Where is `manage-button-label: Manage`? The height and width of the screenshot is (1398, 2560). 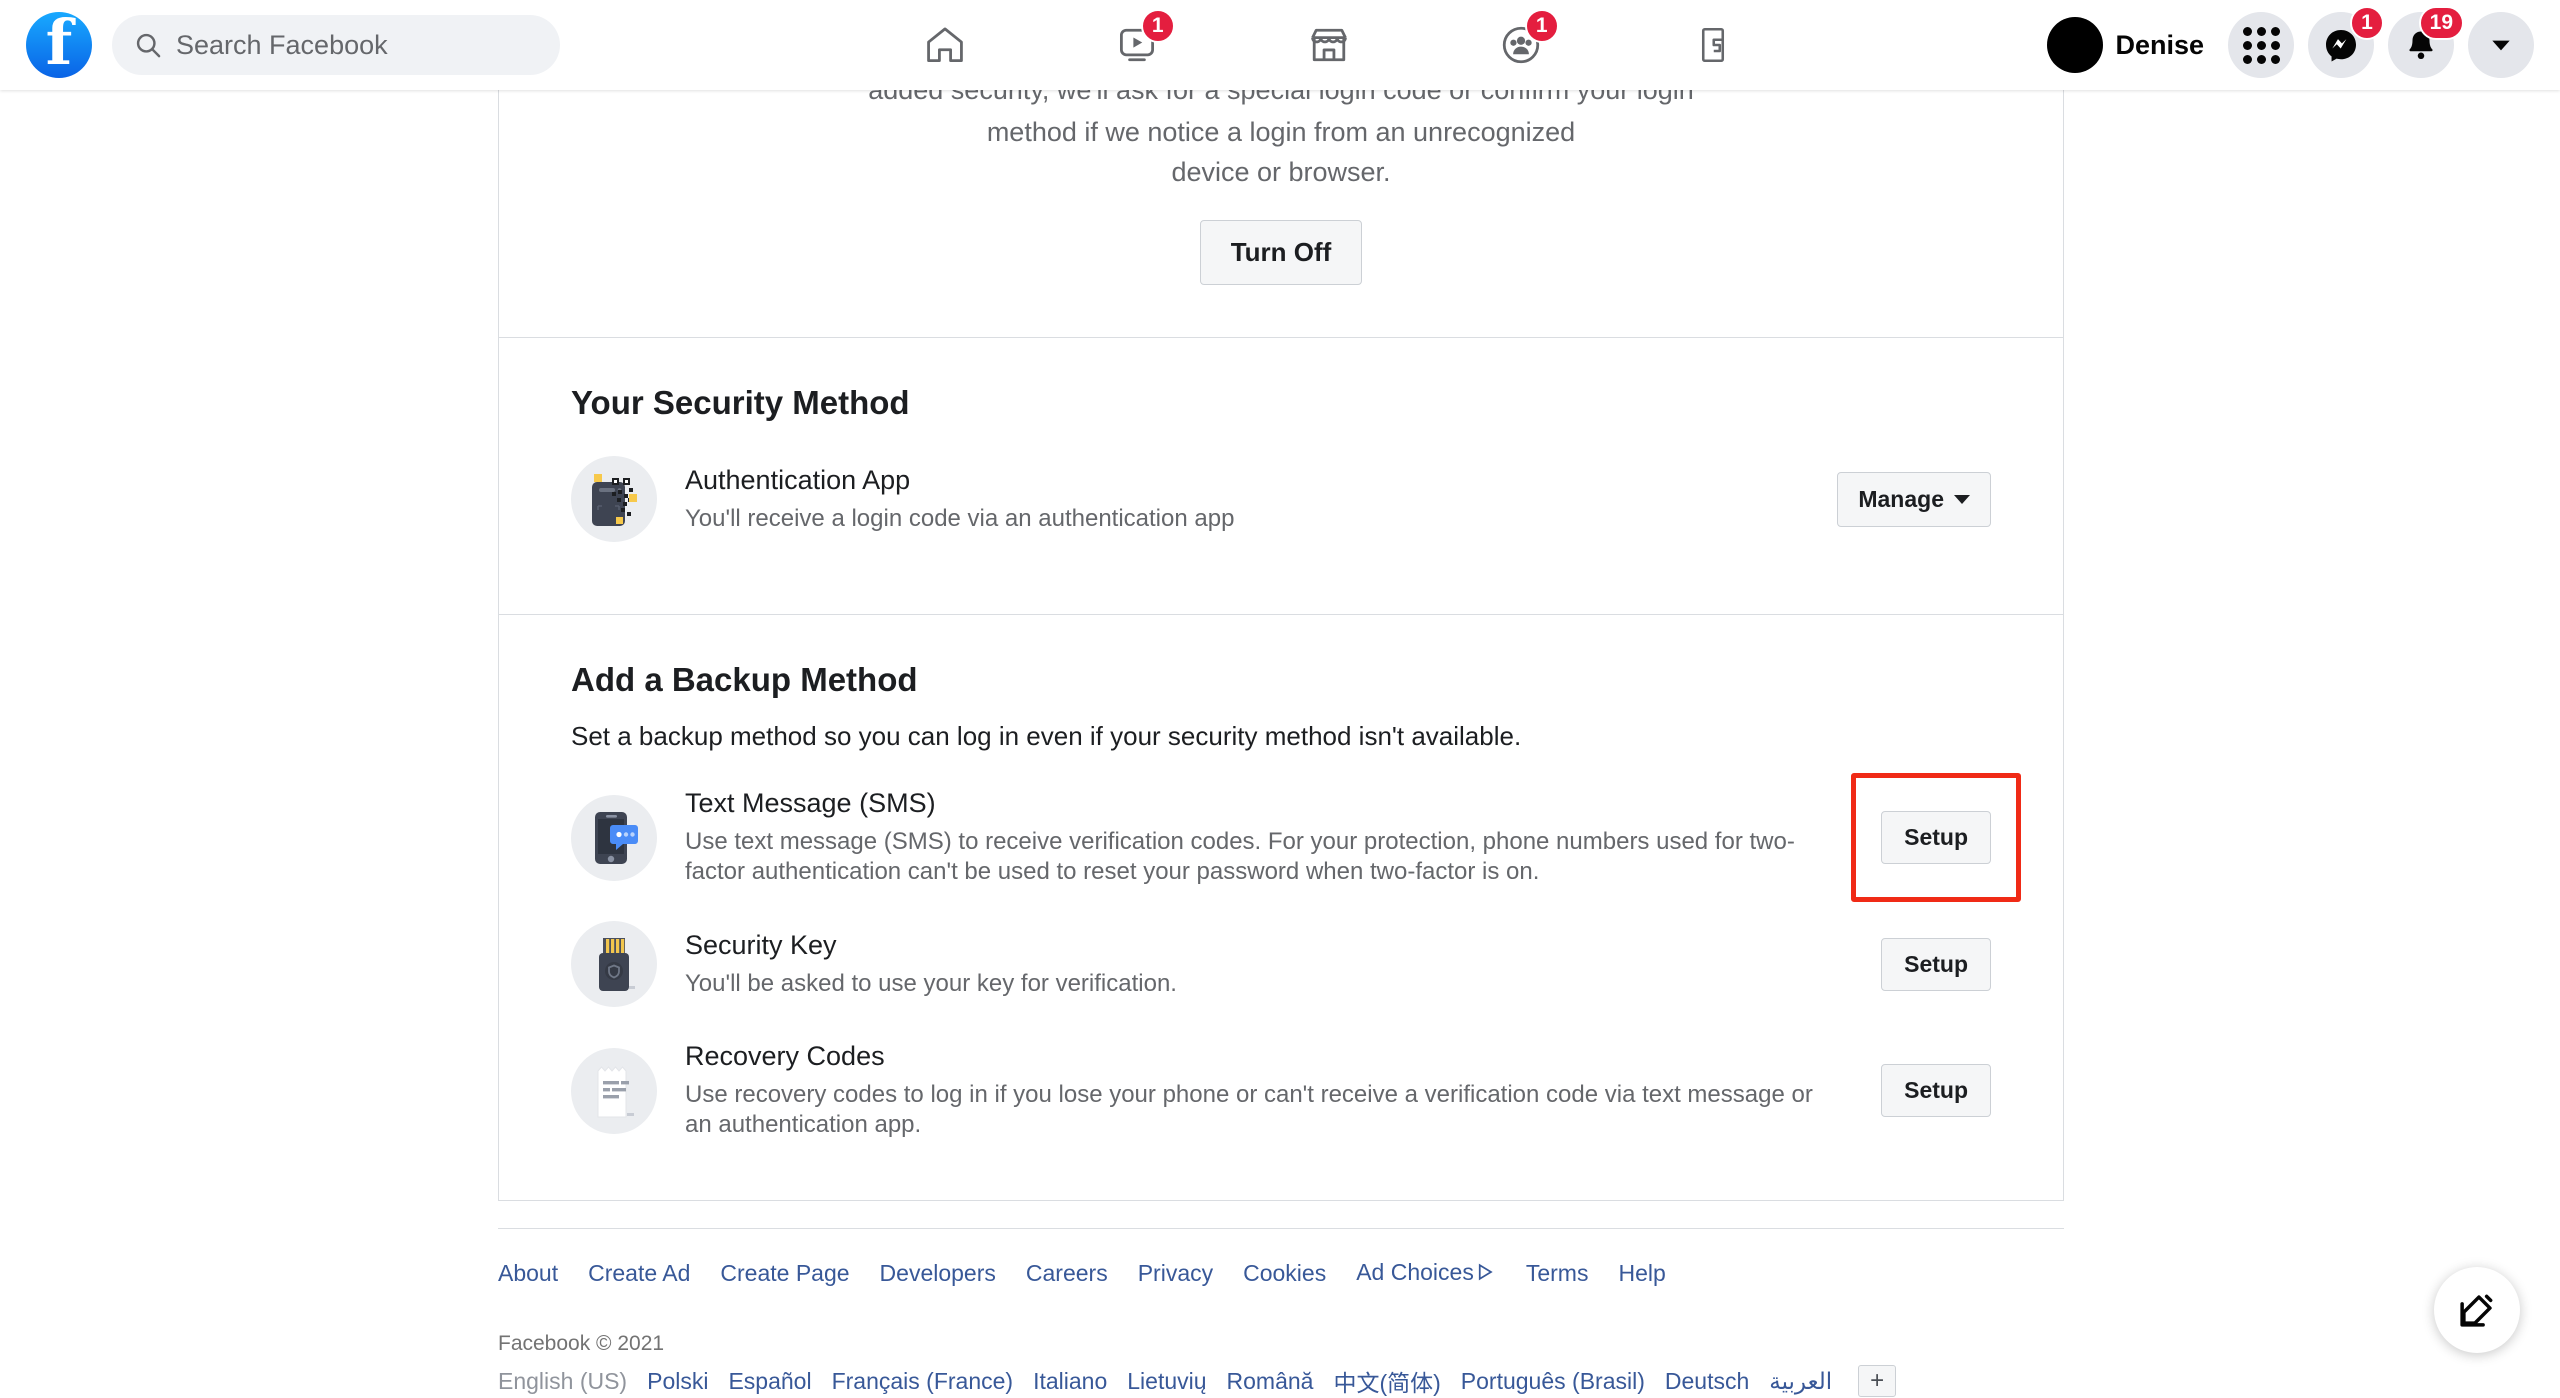
manage-button-label: Manage is located at coordinates (1901, 499).